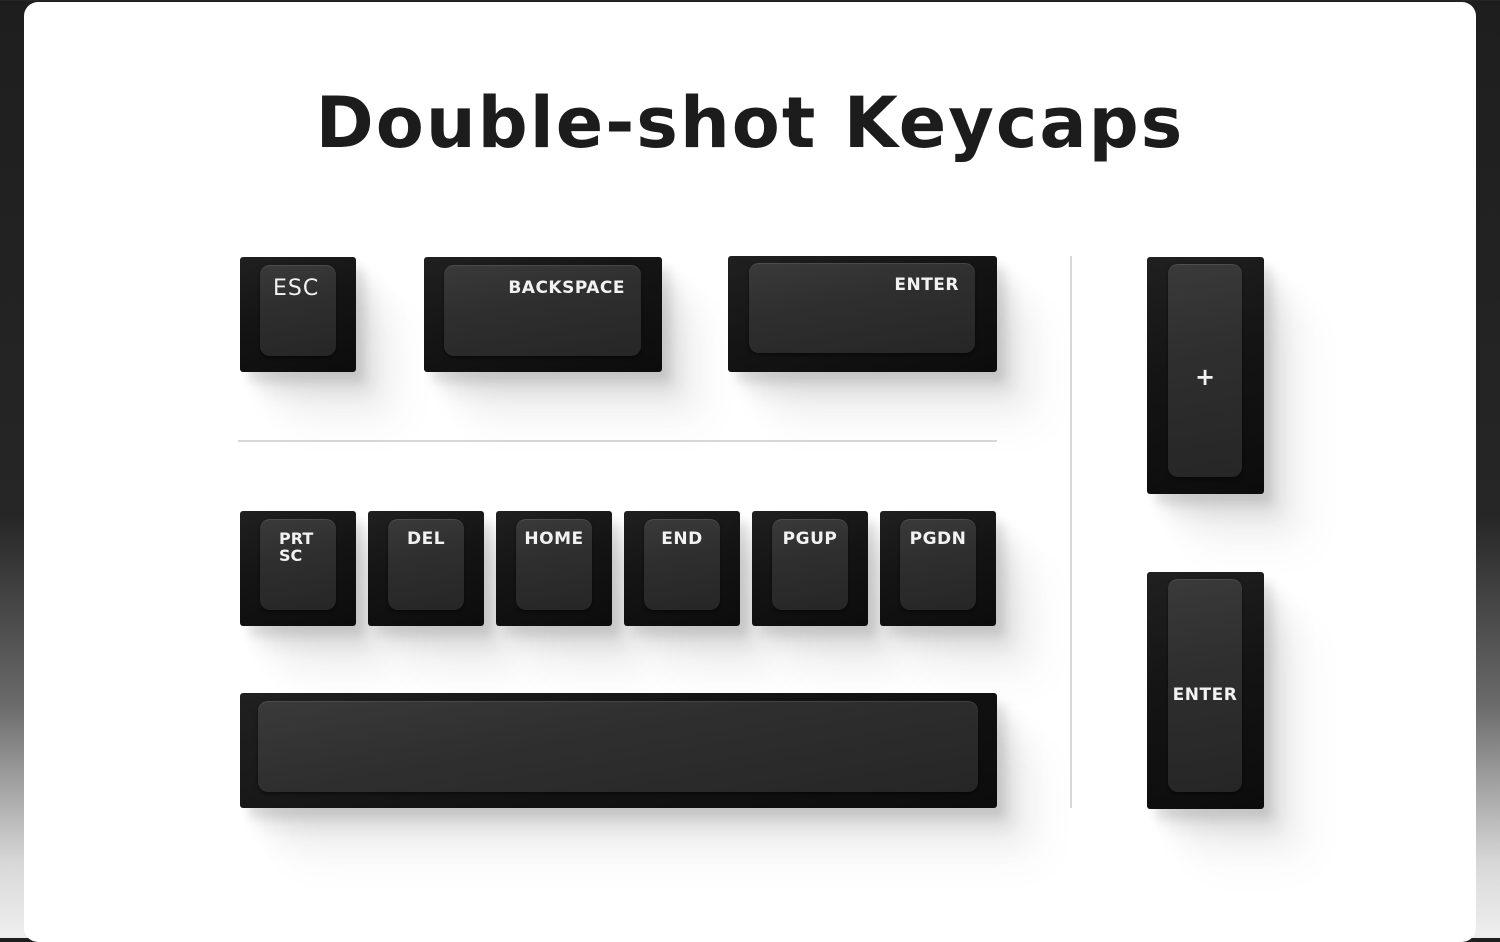 This screenshot has width=1500, height=942. Describe the element at coordinates (618, 746) in the screenshot. I see `keycap-spacebar-top` at that location.